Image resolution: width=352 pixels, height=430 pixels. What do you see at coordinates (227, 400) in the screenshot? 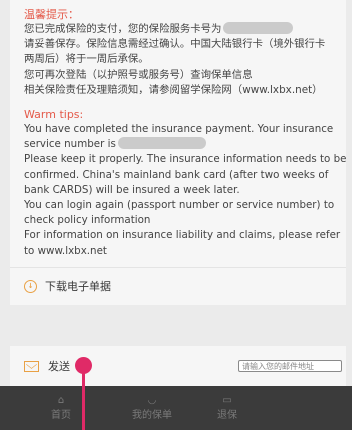
I see `document-icon: ▭` at bounding box center [227, 400].